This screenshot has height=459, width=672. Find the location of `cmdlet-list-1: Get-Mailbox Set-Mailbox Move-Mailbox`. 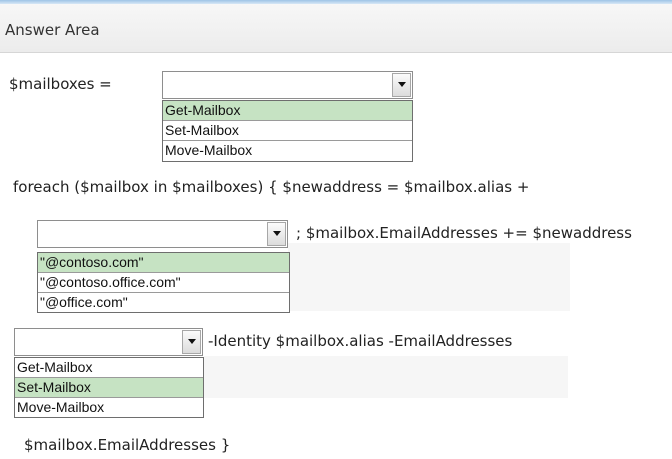

cmdlet-list-1: Get-Mailbox Set-Mailbox Move-Mailbox is located at coordinates (287, 131).